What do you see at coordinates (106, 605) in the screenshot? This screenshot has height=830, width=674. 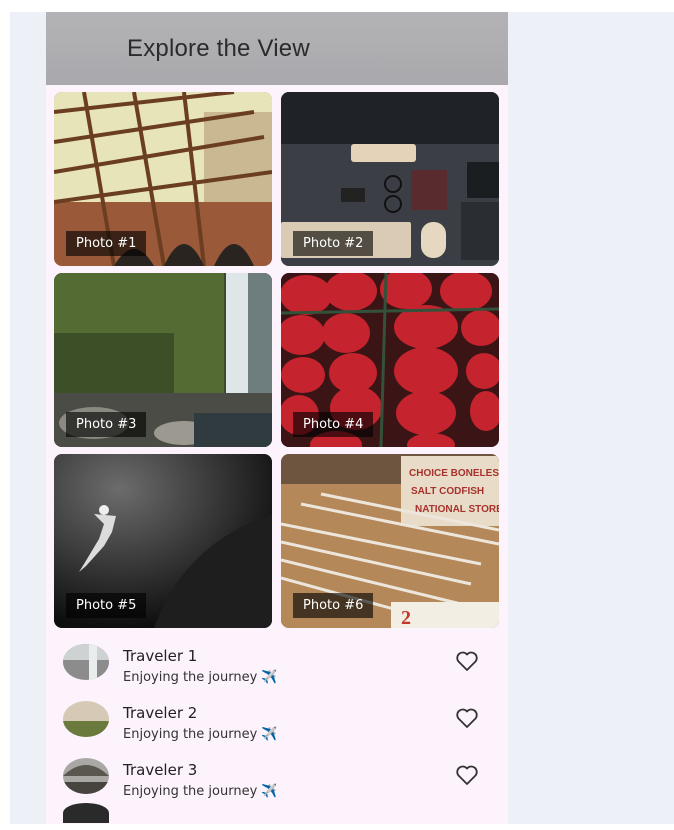 I see `photo-caption: Photo #5` at bounding box center [106, 605].